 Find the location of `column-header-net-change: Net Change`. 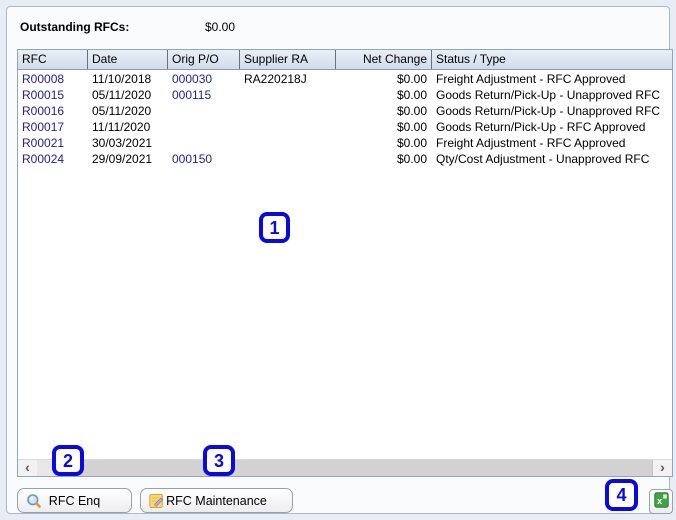

column-header-net-change: Net Change is located at coordinates (384, 59).